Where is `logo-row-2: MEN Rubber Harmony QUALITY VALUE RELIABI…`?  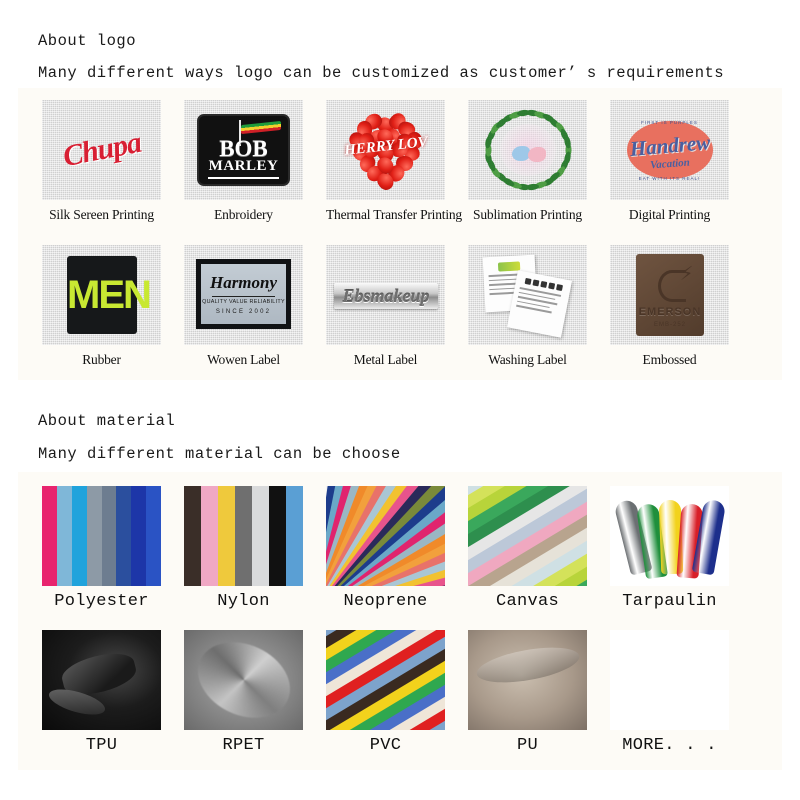
logo-row-2: MEN Rubber Harmony QUALITY VALUE RELIABI… is located at coordinates (400, 306).